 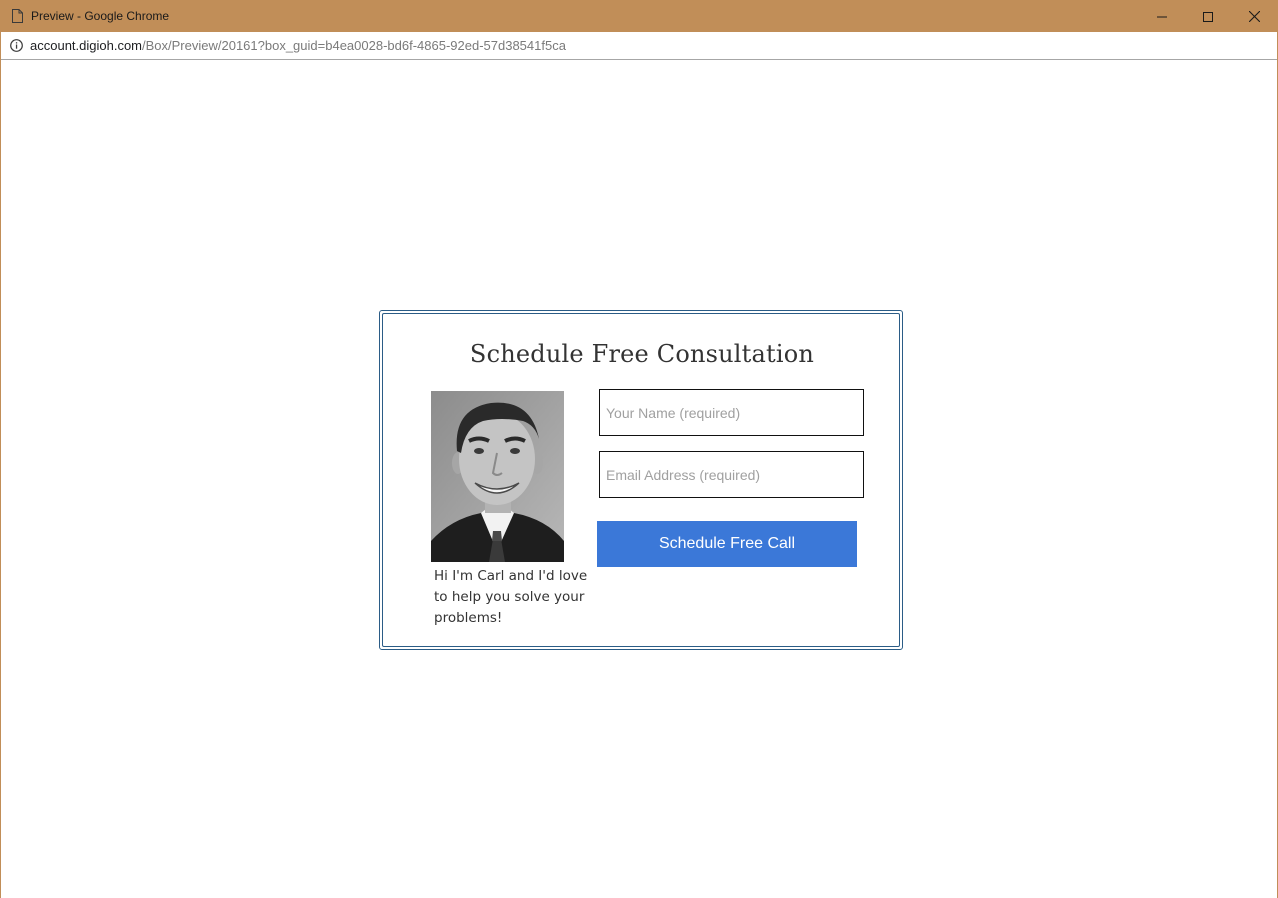 What do you see at coordinates (727, 544) in the screenshot?
I see `schedule-free-call-button: Schedule Free Call` at bounding box center [727, 544].